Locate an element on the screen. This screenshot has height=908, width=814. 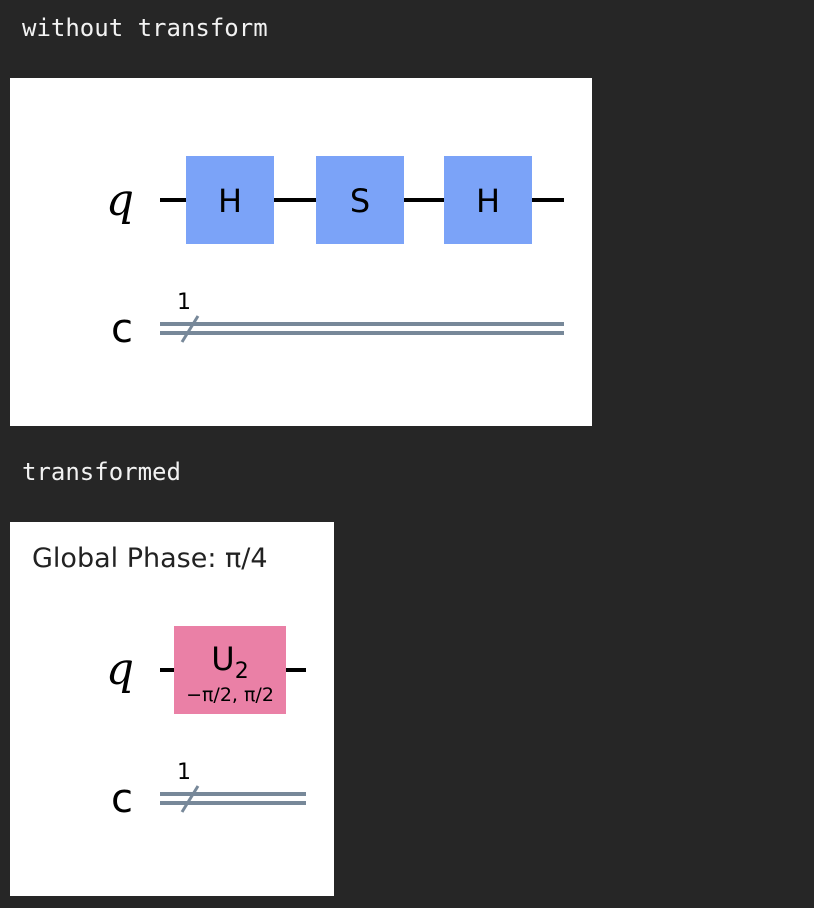
global-phase: Global Phase: π/4 is located at coordinates (150, 558).